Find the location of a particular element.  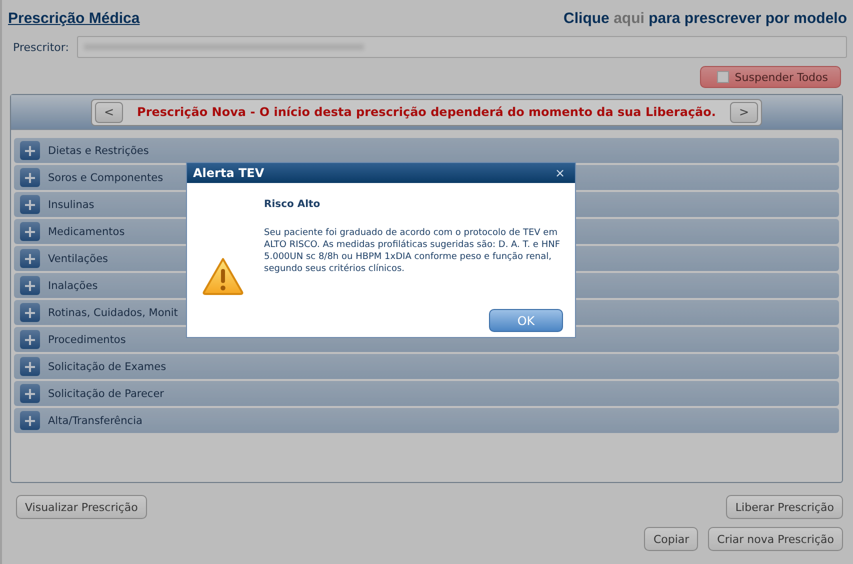

section-label: Rotinas, Cuidados, Monit is located at coordinates (113, 312).